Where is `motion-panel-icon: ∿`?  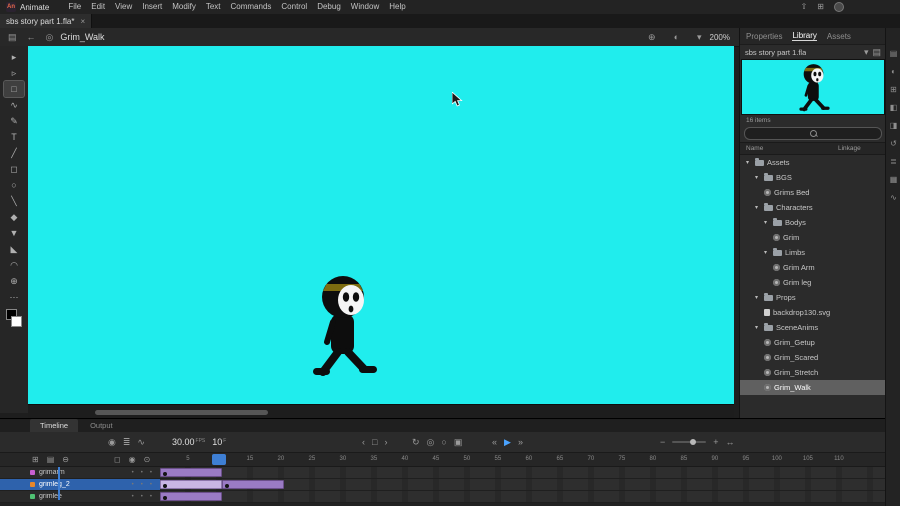 motion-panel-icon: ∿ is located at coordinates (893, 198).